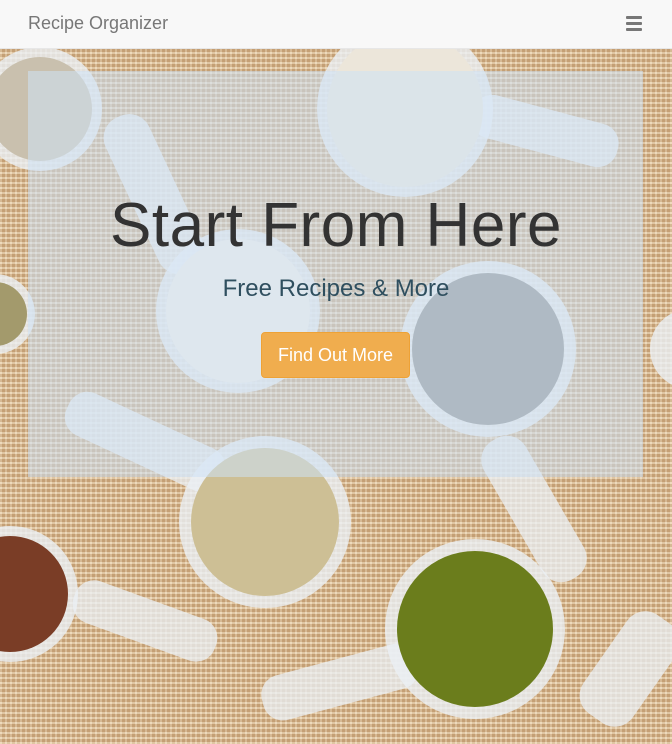 The width and height of the screenshot is (672, 744). What do you see at coordinates (634, 24) in the screenshot?
I see `hamburger-menu-icon` at bounding box center [634, 24].